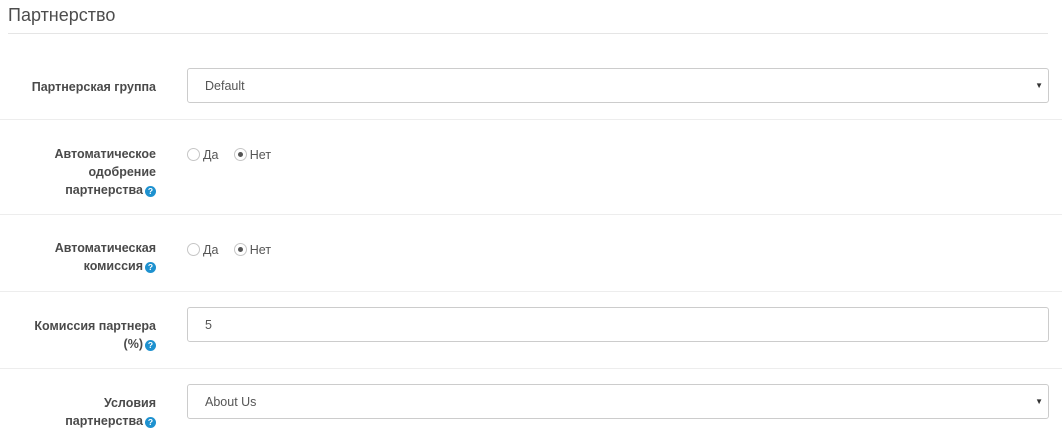  What do you see at coordinates (93, 87) in the screenshot?
I see `affiliate-group-label: Партнерская группа` at bounding box center [93, 87].